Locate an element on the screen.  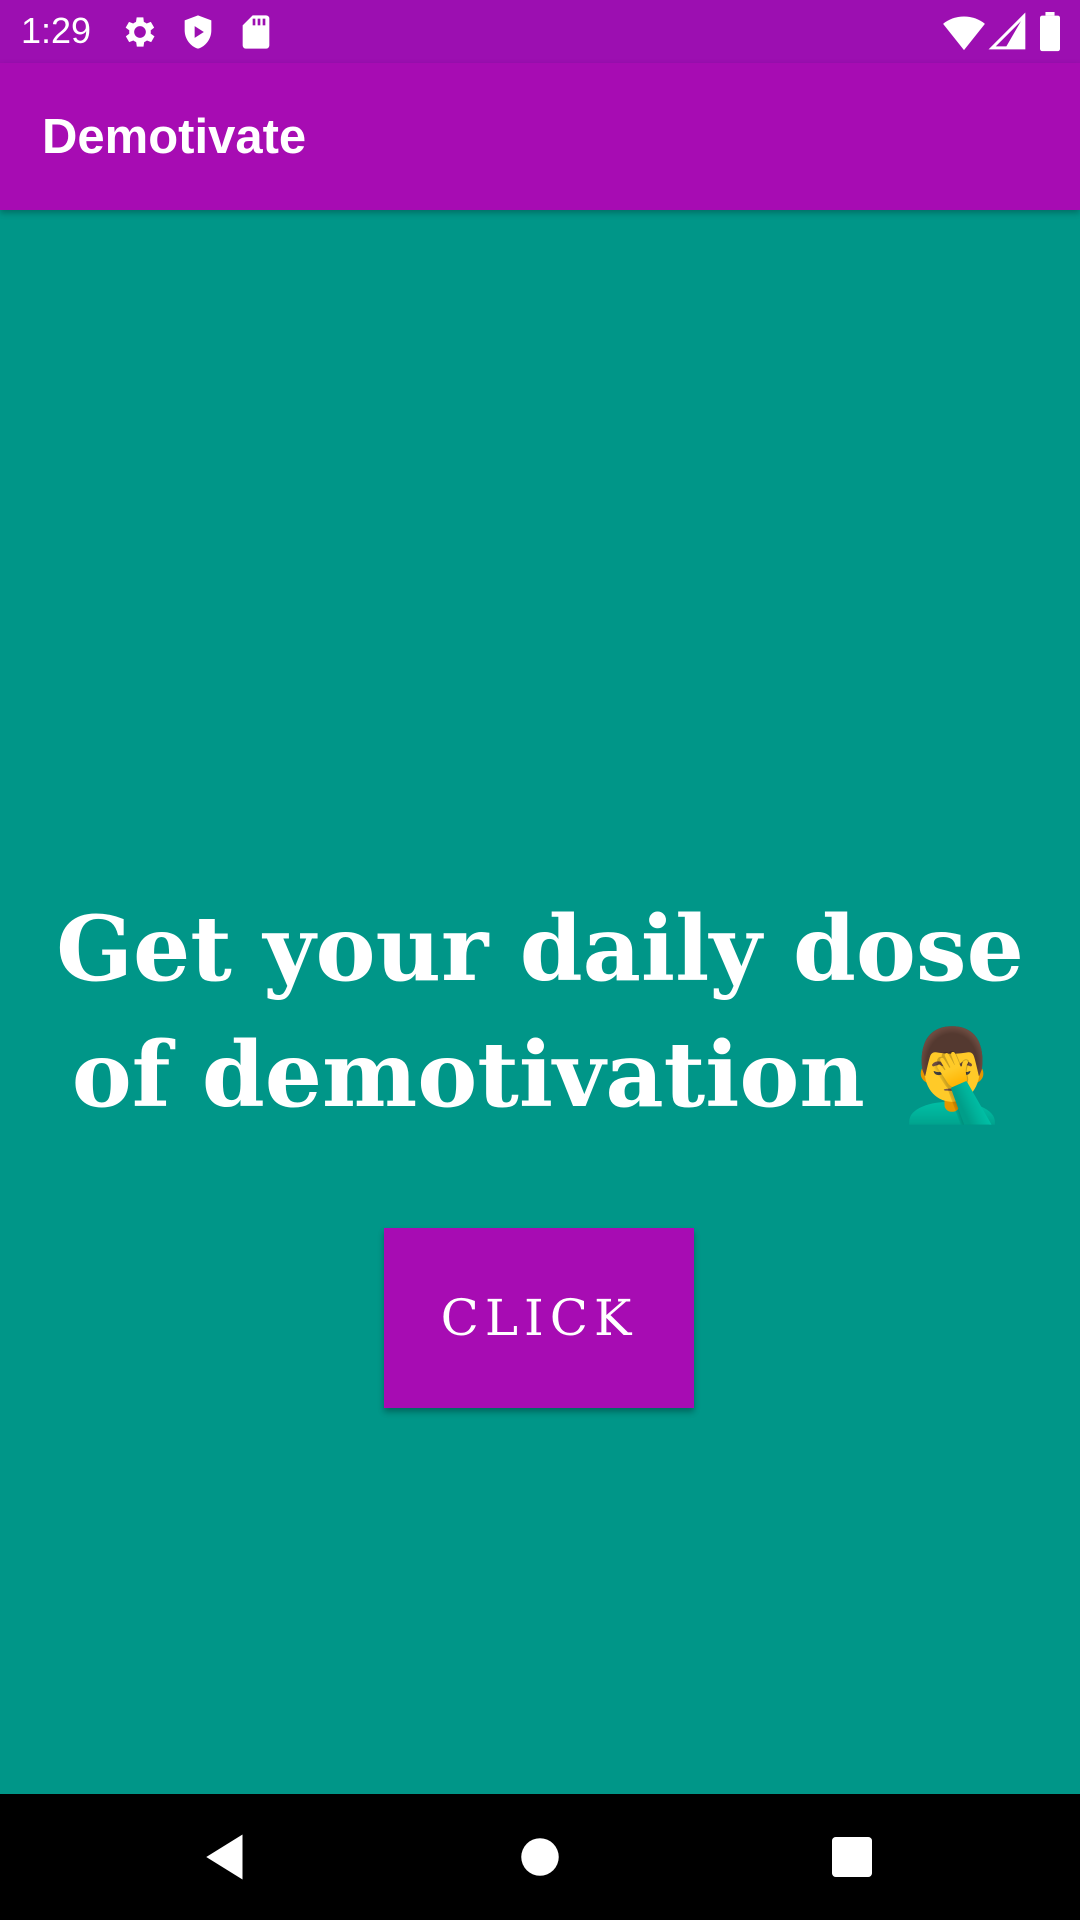
gear-icon is located at coordinates (140, 32).